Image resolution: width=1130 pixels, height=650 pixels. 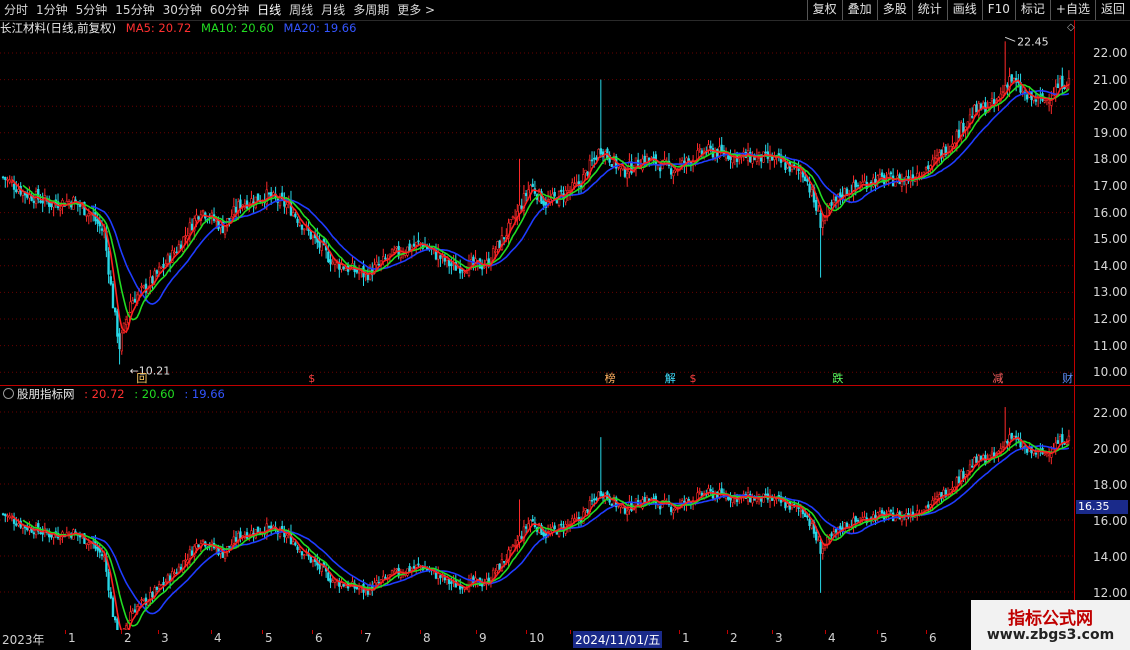 I want to click on period-tab-6: 日线, so click(x=269, y=10).